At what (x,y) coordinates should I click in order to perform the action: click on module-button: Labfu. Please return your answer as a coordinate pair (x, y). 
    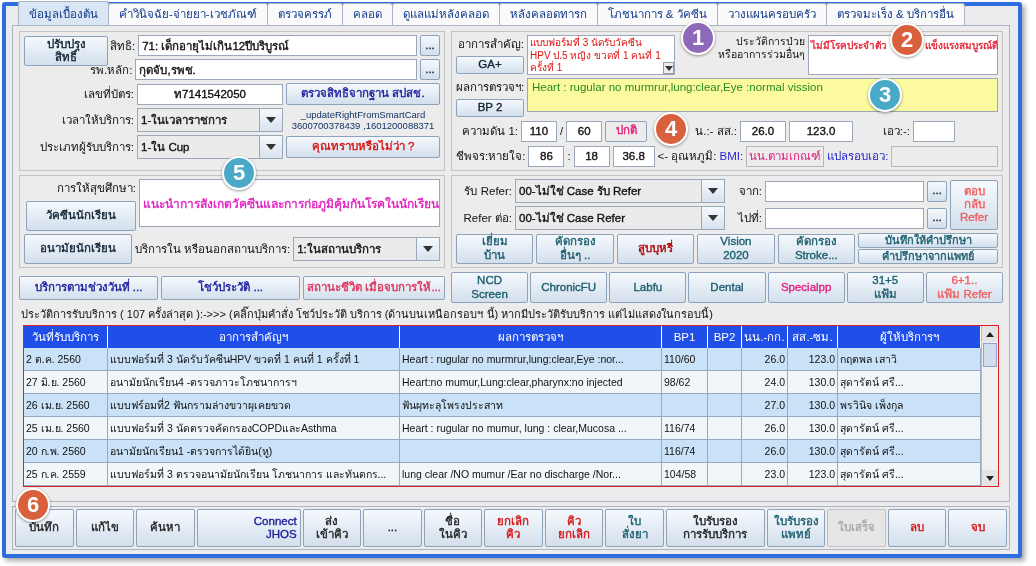
    Looking at the image, I should click on (648, 287).